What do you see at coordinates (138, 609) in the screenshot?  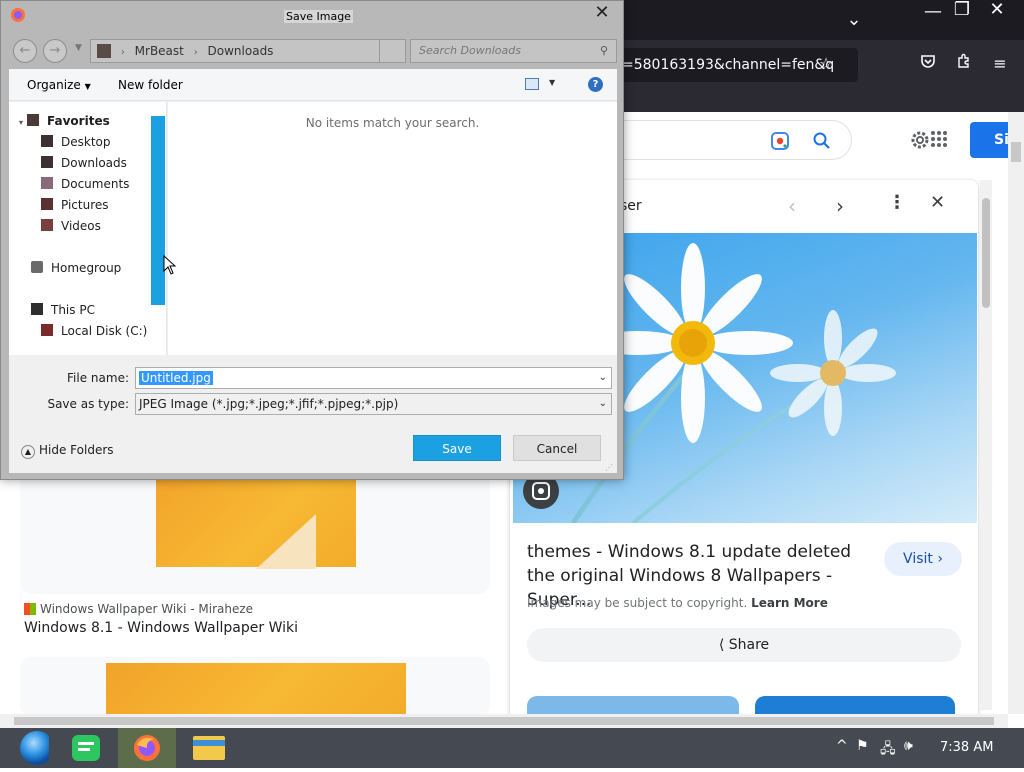 I see `result-source: Windows Wallpaper Wiki - Miraheze` at bounding box center [138, 609].